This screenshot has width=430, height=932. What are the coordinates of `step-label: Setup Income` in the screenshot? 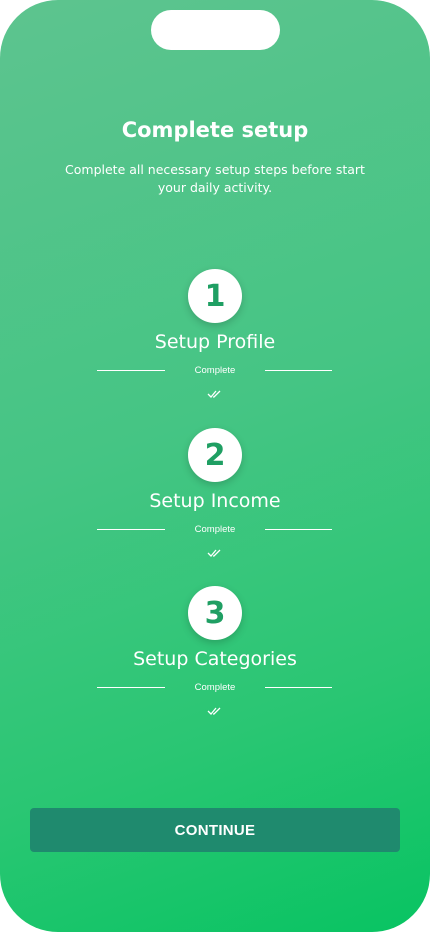 It's located at (215, 501).